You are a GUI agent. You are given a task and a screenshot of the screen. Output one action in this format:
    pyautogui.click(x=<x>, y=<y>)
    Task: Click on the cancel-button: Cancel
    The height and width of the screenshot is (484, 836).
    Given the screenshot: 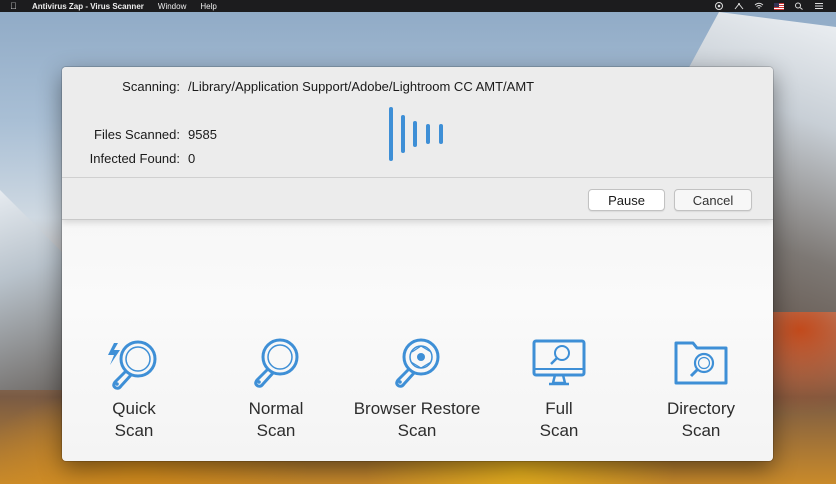 What is the action you would take?
    pyautogui.click(x=713, y=200)
    